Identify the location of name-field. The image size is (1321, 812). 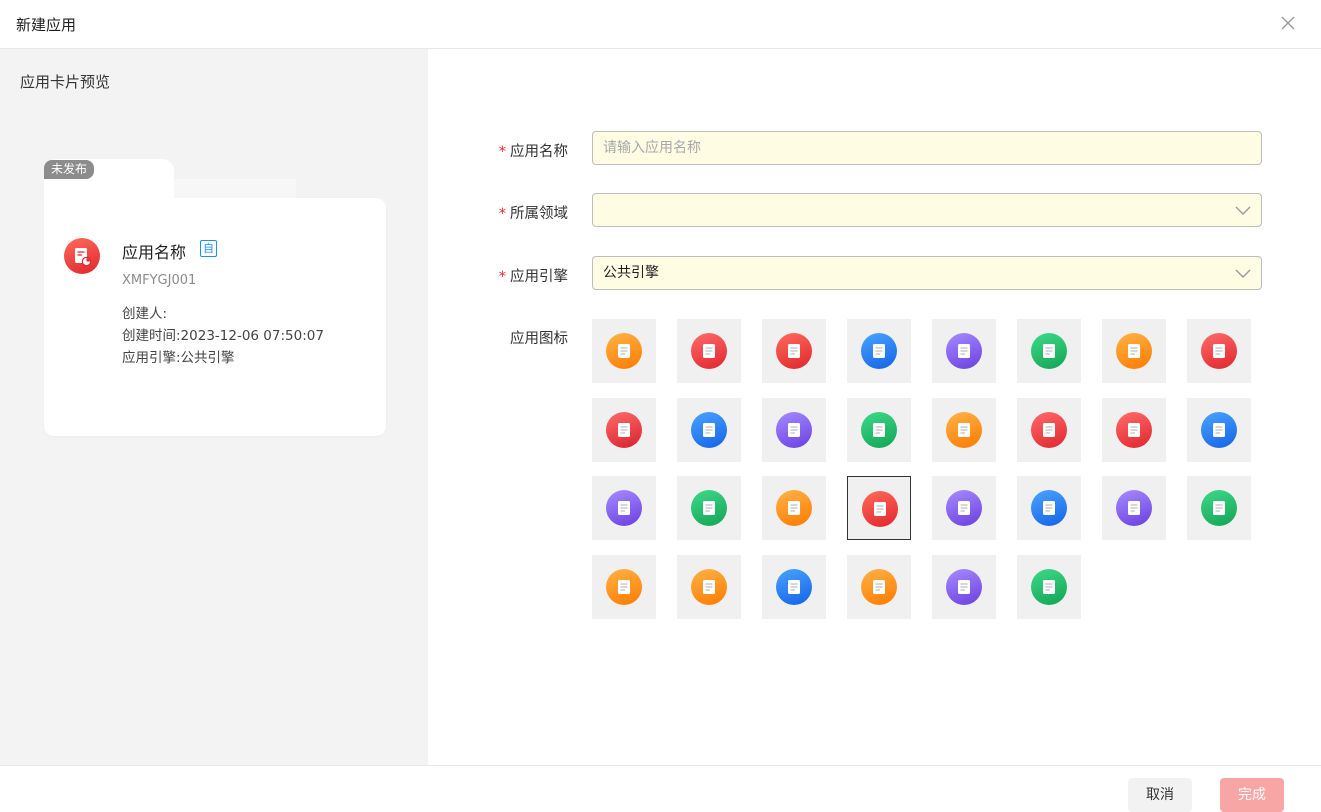
(927, 148).